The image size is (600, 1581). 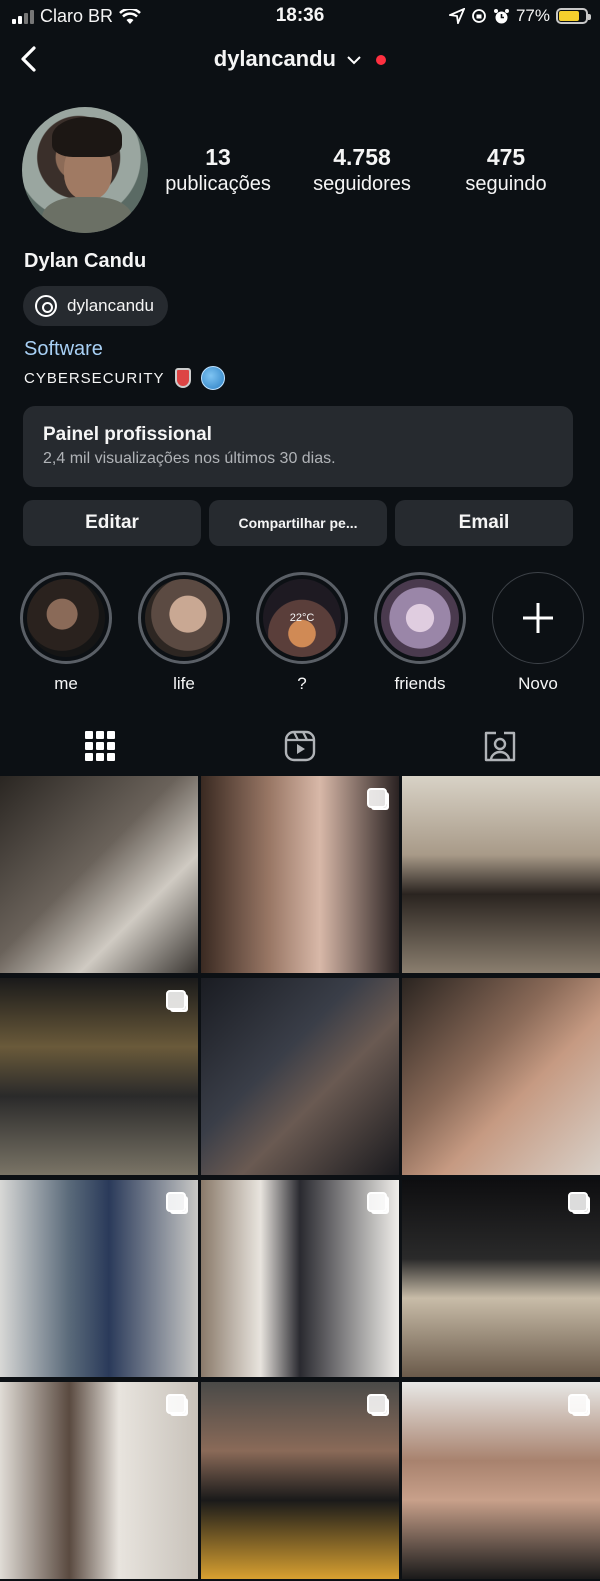 I want to click on highlight-friends: friends, so click(x=420, y=633).